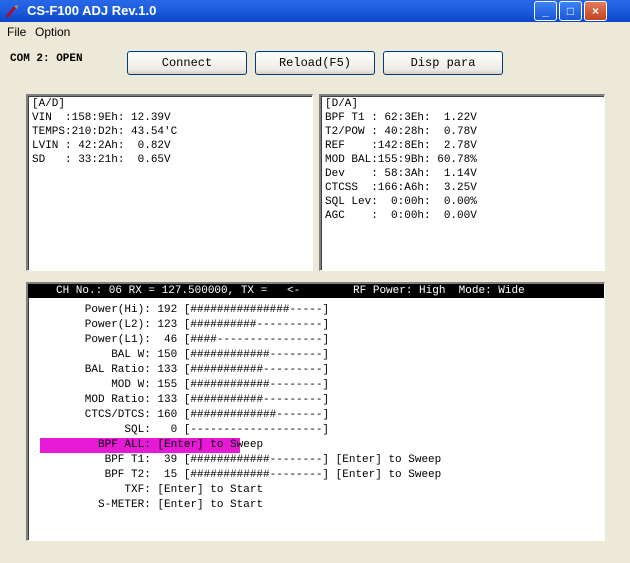  What do you see at coordinates (114, 415) in the screenshot?
I see `param-label: CTCS/DTCS` at bounding box center [114, 415].